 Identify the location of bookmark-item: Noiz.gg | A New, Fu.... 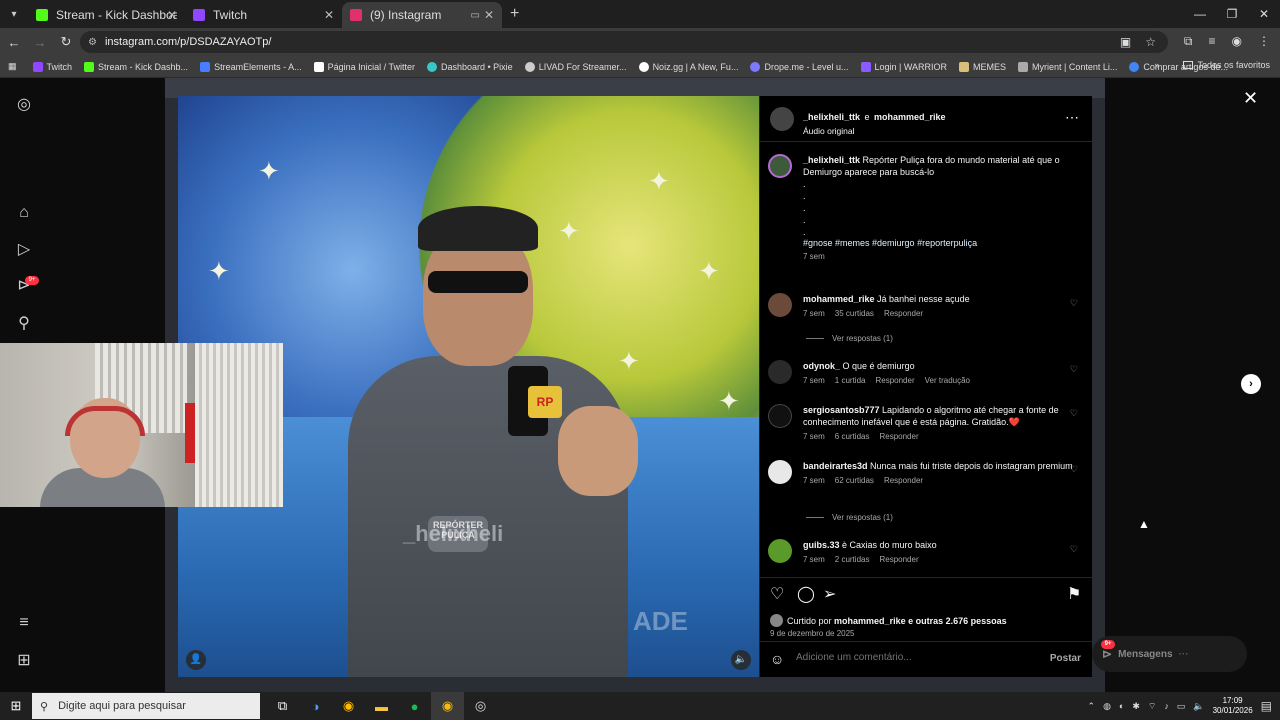
(688, 66).